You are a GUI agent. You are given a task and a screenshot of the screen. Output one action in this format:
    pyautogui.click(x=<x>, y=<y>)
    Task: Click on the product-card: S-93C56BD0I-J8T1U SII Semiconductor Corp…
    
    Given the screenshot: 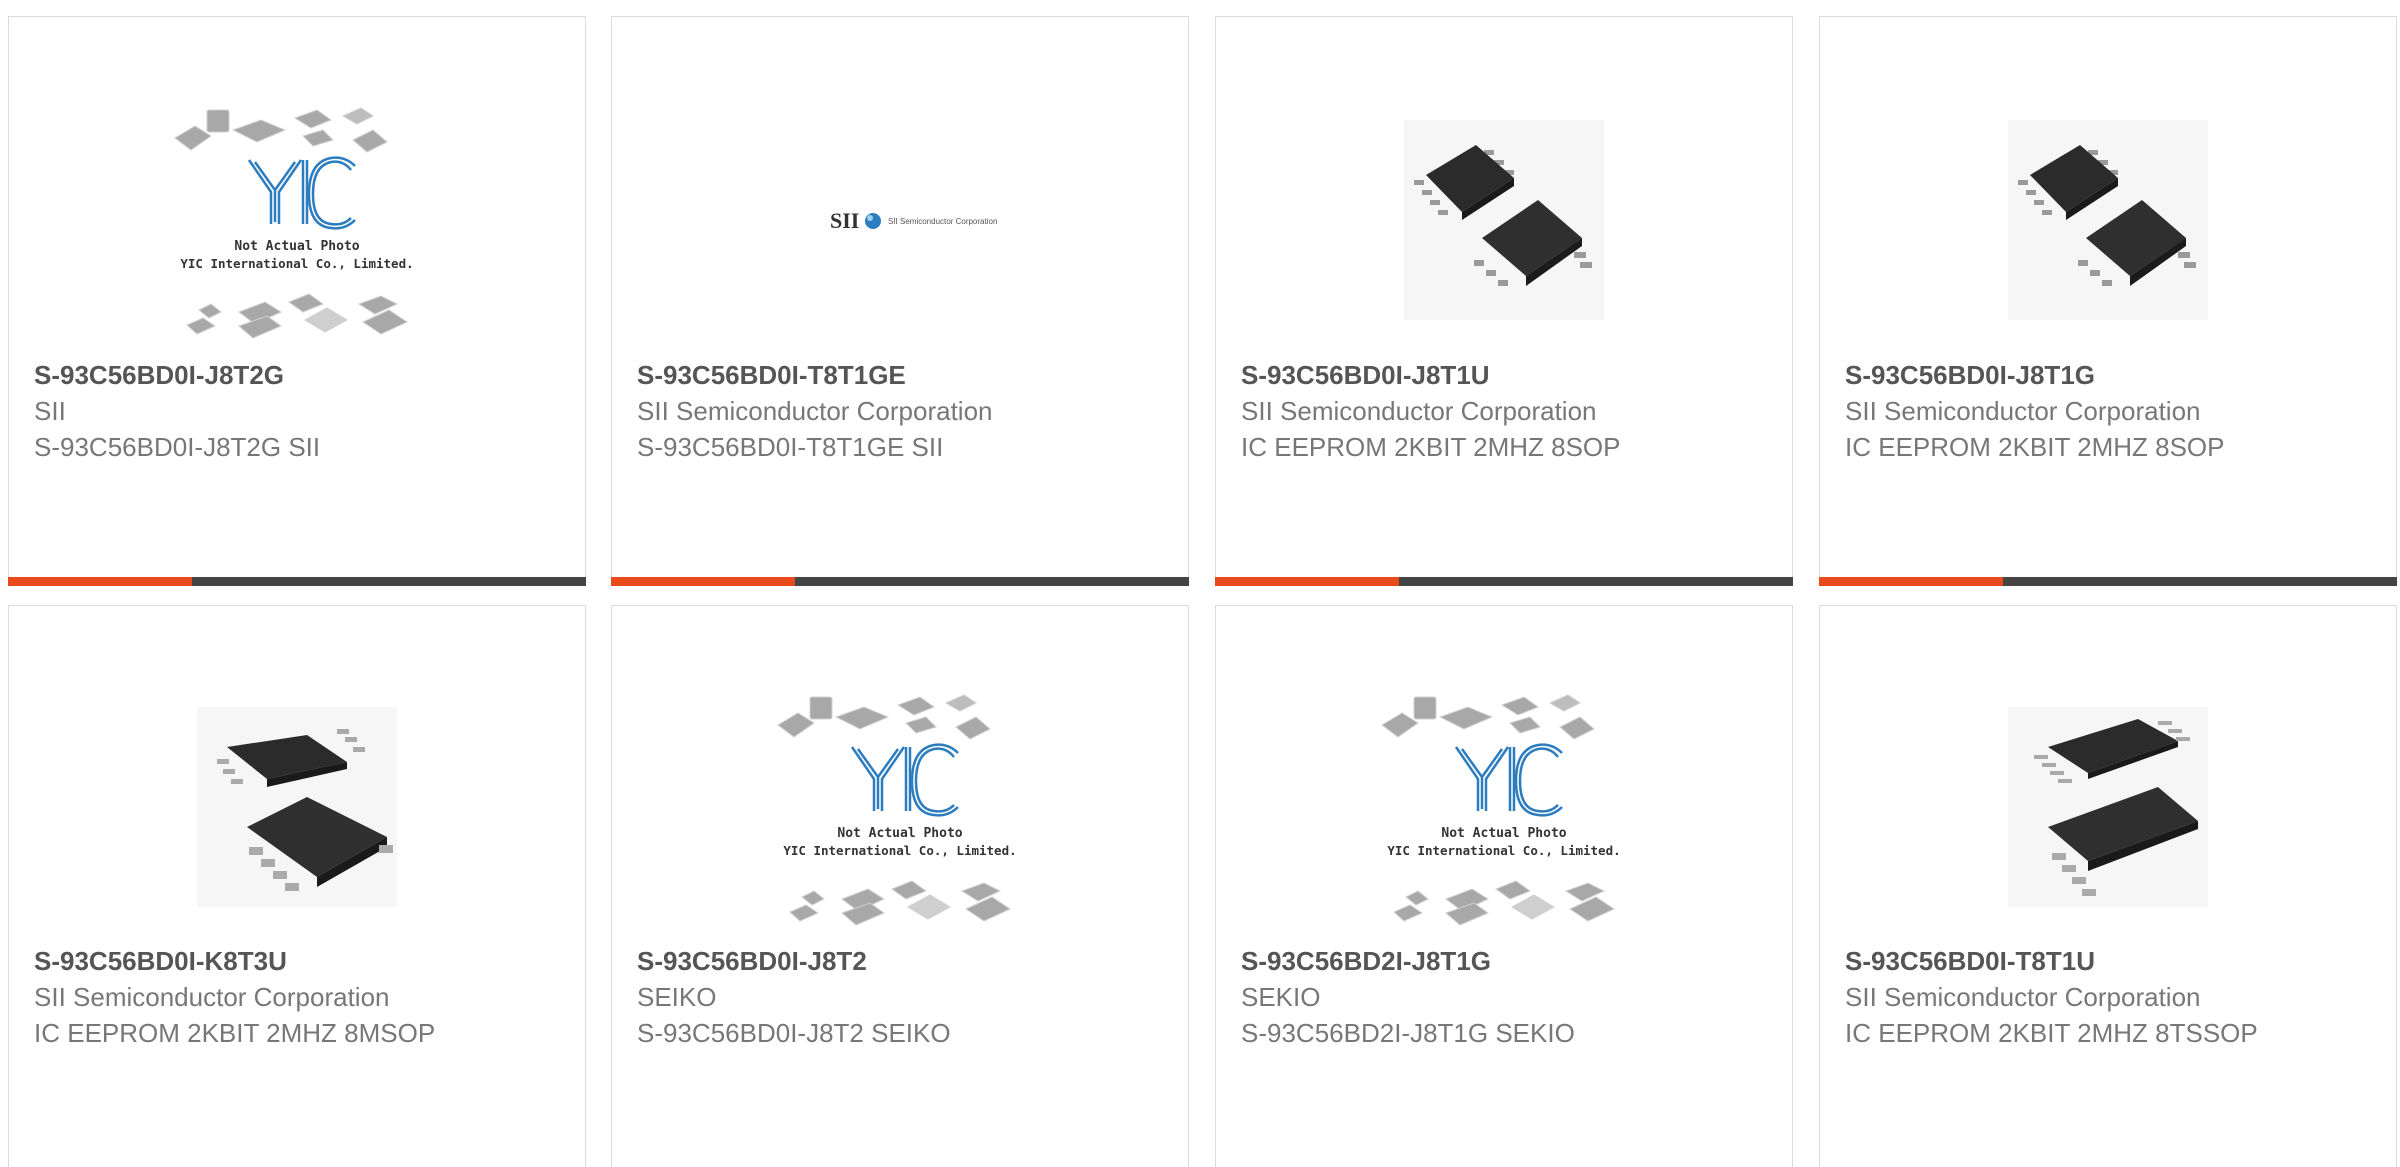 What is the action you would take?
    pyautogui.click(x=1504, y=301)
    